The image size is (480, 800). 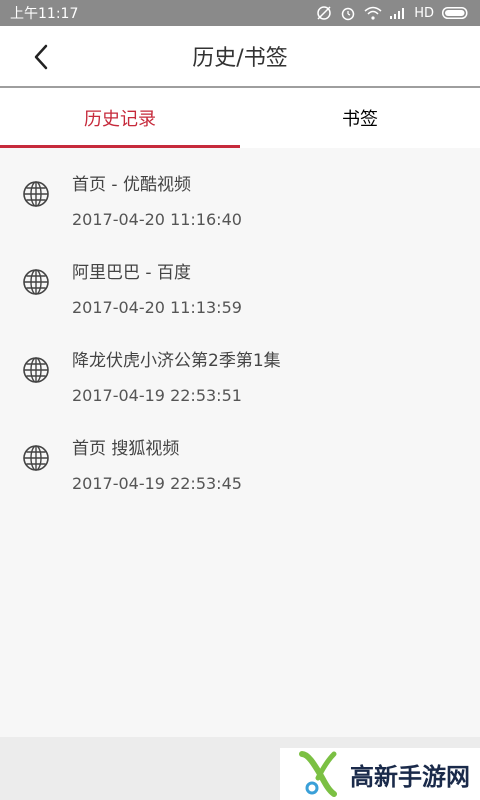 I want to click on battery-icon, so click(x=455, y=13).